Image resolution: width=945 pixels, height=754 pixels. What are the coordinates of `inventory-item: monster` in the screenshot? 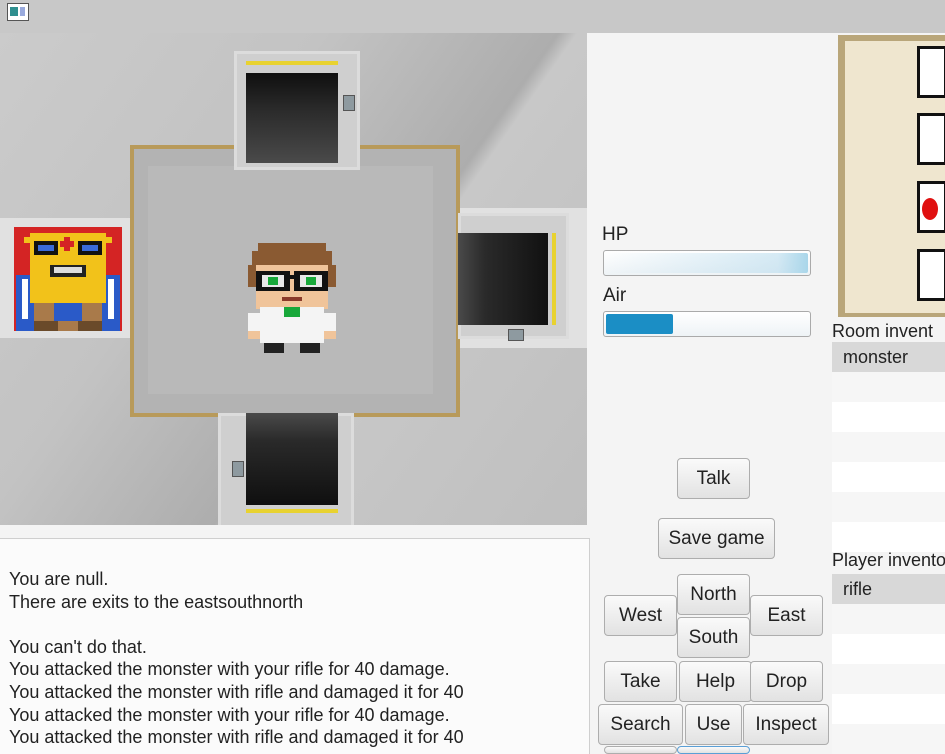 It's located at (888, 357).